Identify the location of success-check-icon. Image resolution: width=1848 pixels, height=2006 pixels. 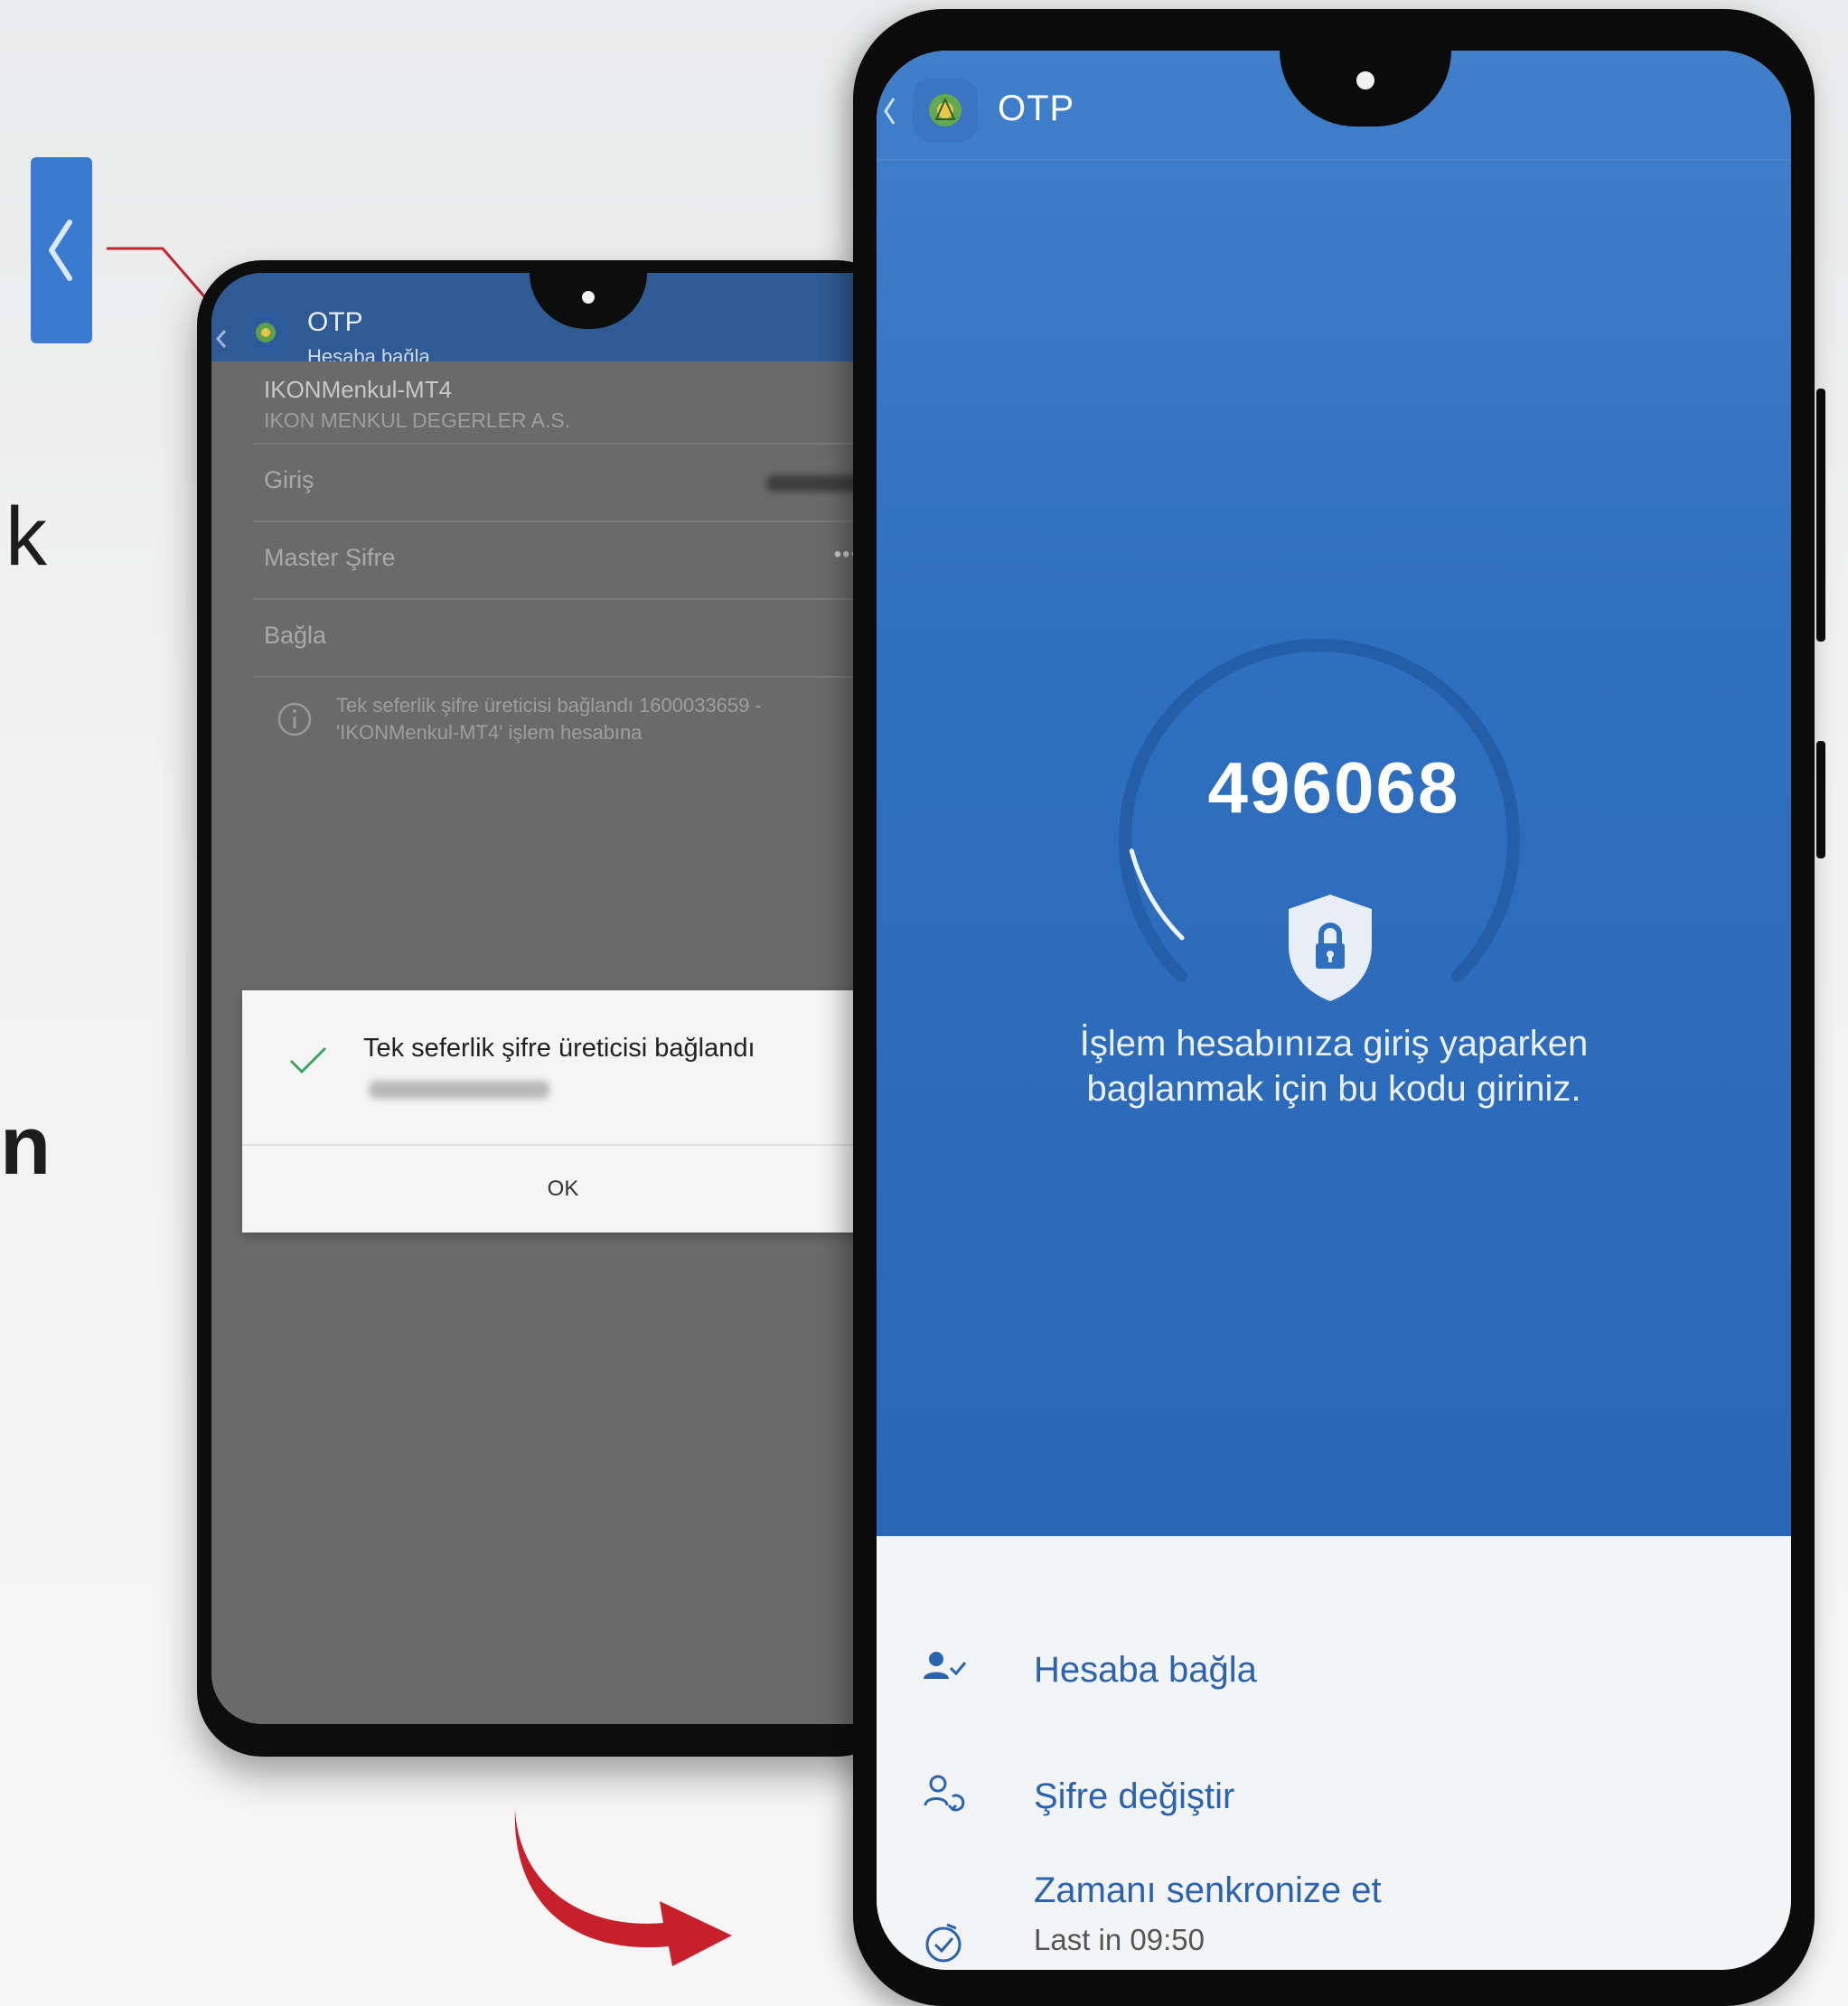
(308, 1060).